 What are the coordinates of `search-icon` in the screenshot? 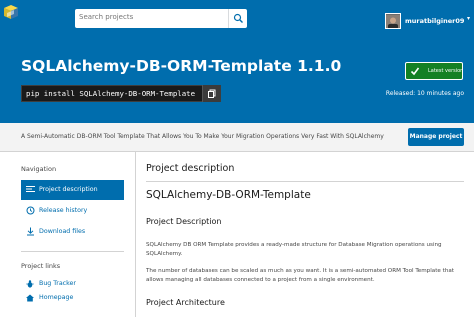 It's located at (238, 18).